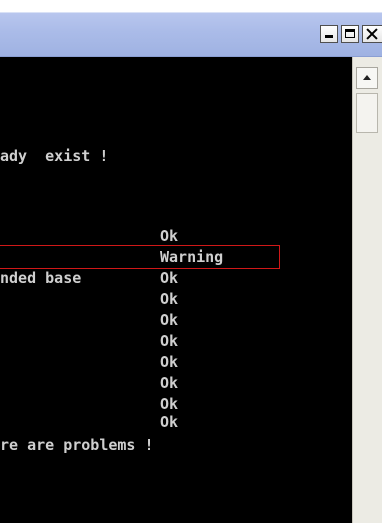 This screenshot has width=382, height=523. Describe the element at coordinates (77, 445) in the screenshot. I see `console-line-problems: re are problems !` at that location.